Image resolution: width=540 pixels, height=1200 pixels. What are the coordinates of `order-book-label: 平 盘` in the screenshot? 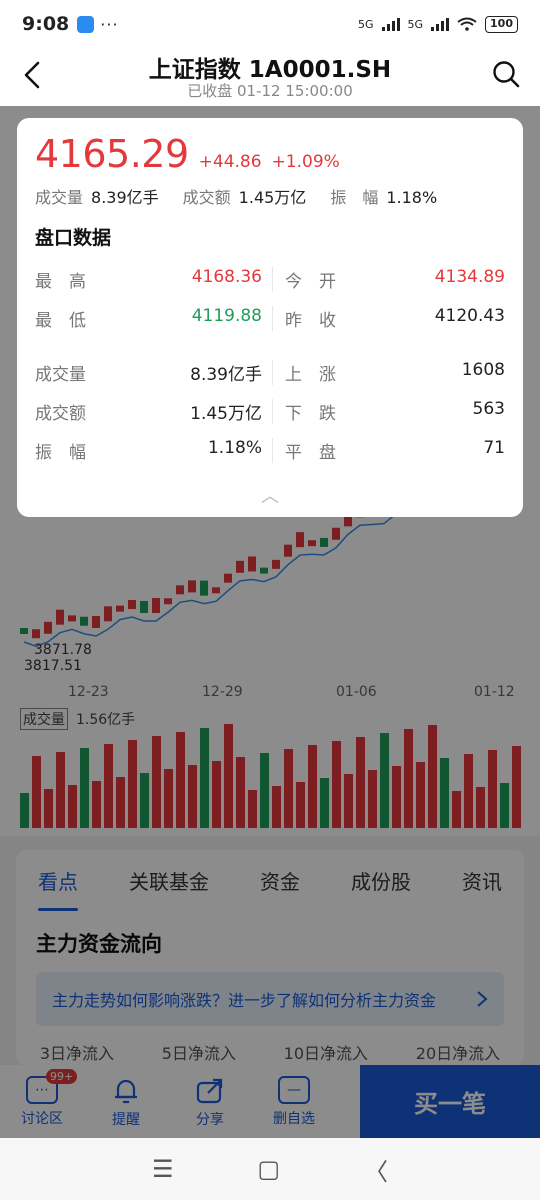 It's located at (310, 453).